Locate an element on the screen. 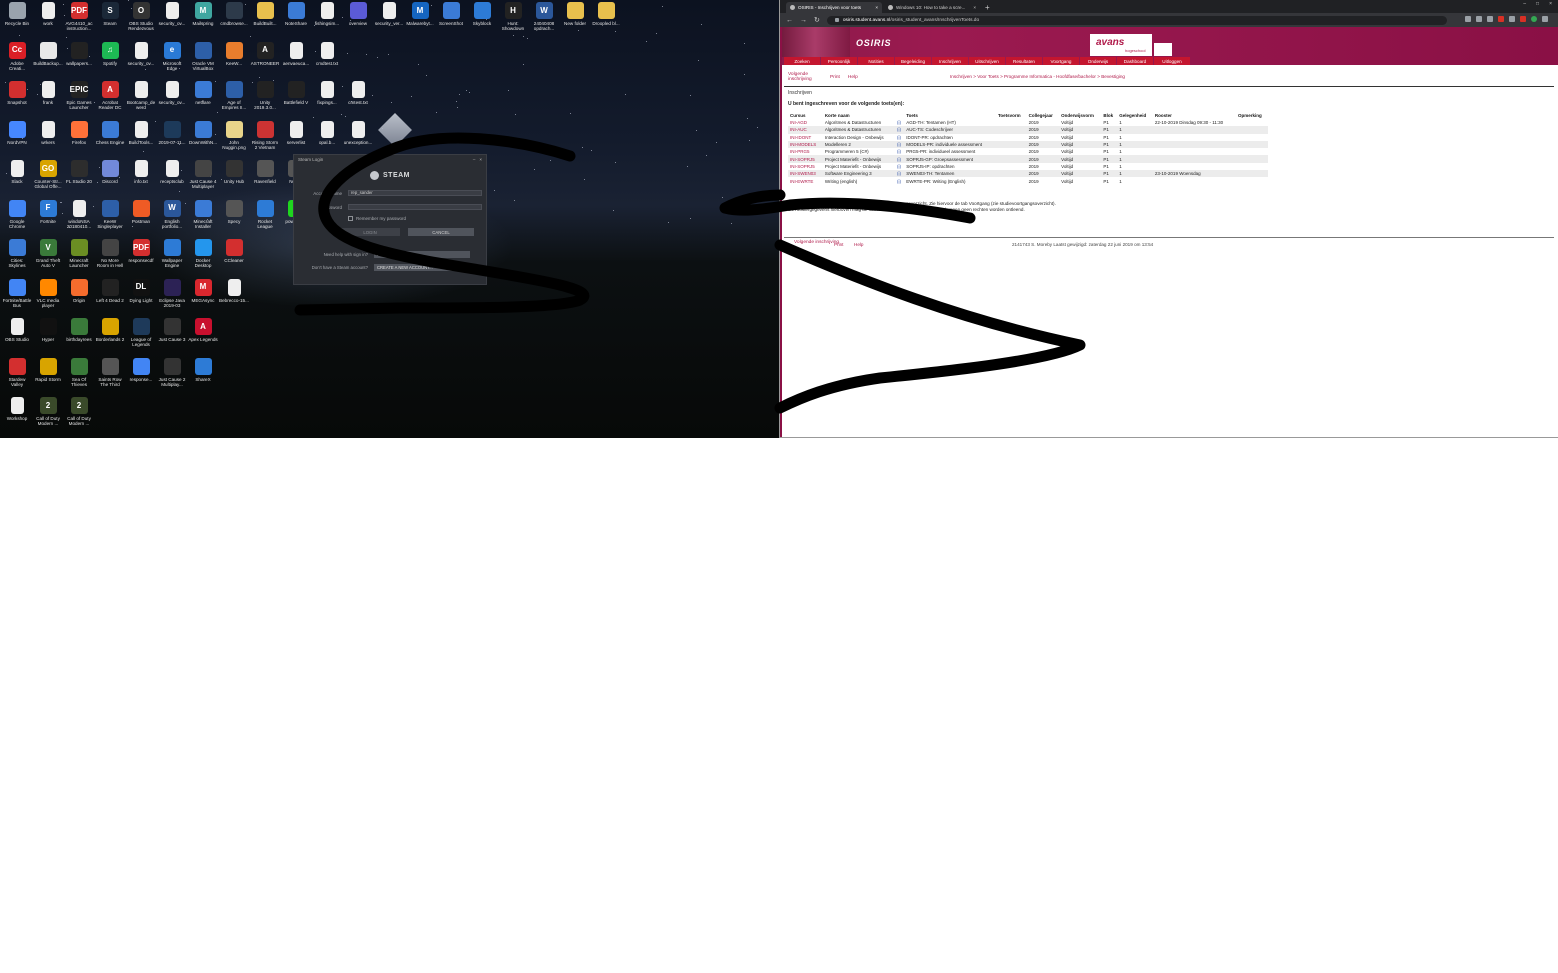  desktop-icon: Google Chrome is located at coordinates (17, 218).